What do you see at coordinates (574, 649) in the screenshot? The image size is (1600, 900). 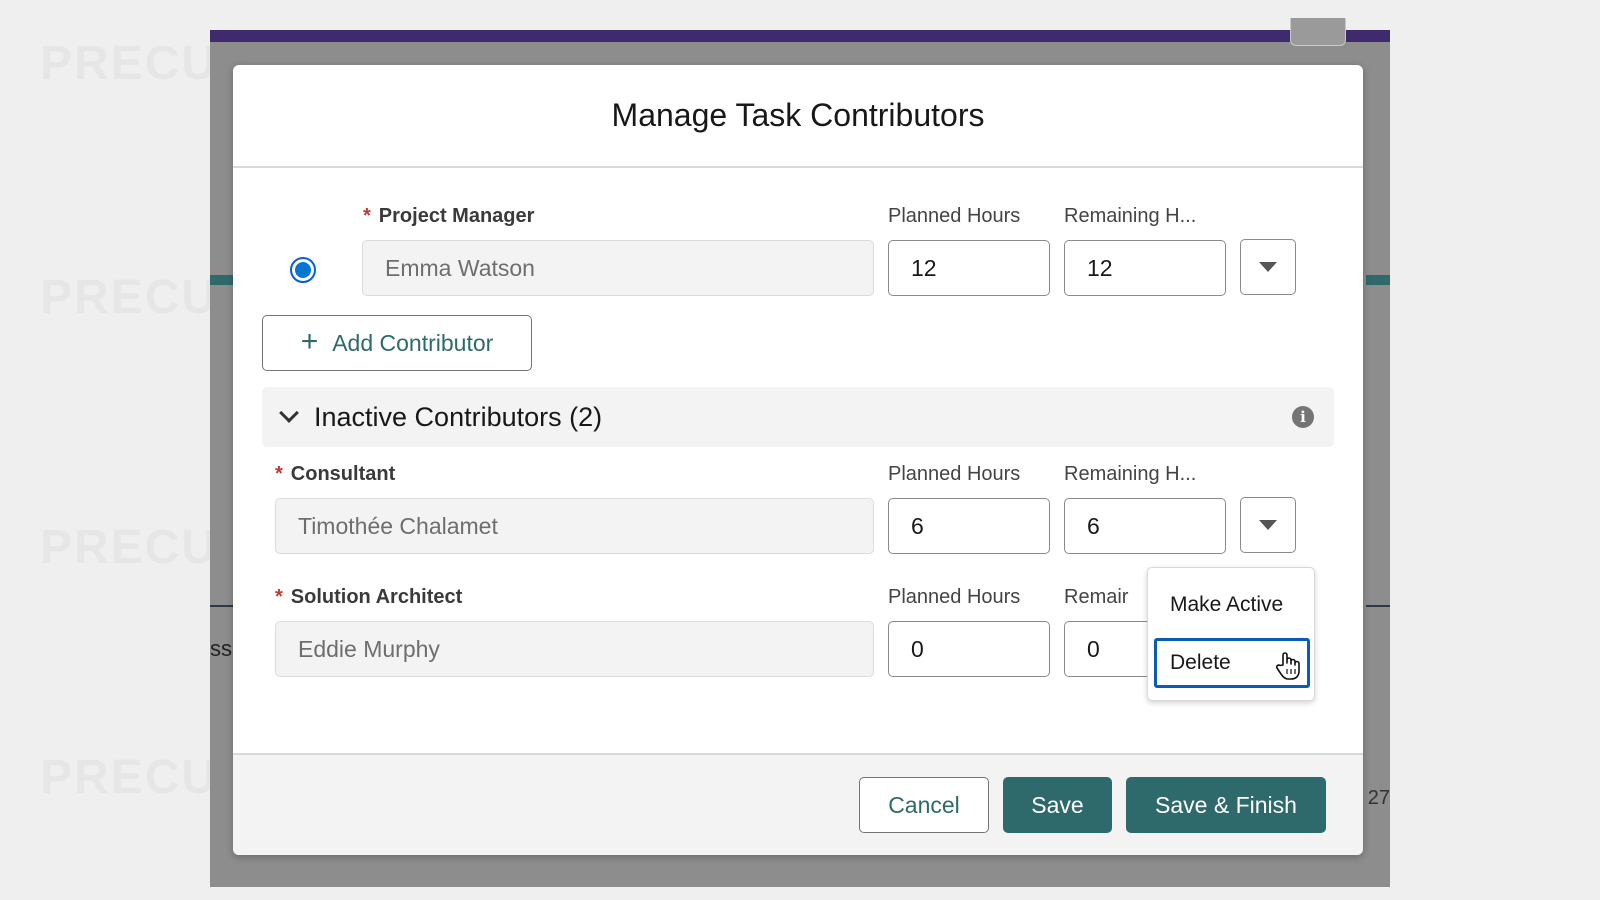 I see `solution-architect-field: Eddie Murphy` at bounding box center [574, 649].